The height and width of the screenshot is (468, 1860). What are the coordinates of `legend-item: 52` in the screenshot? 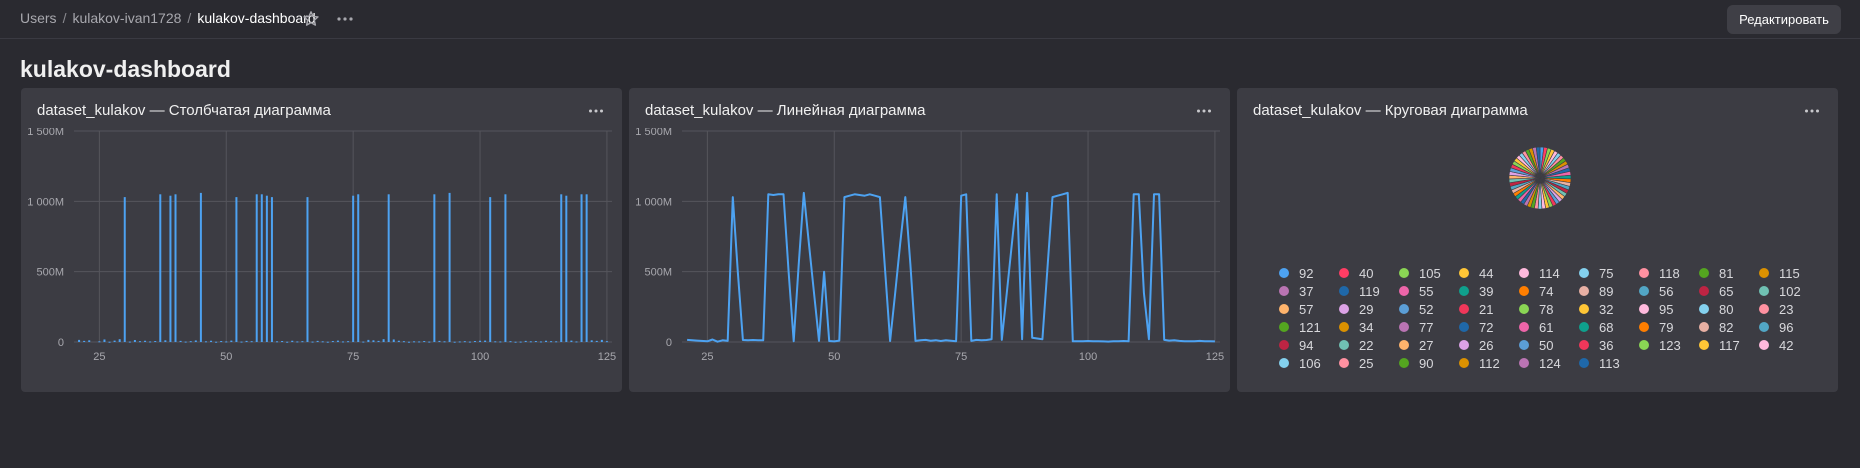 It's located at (1429, 309).